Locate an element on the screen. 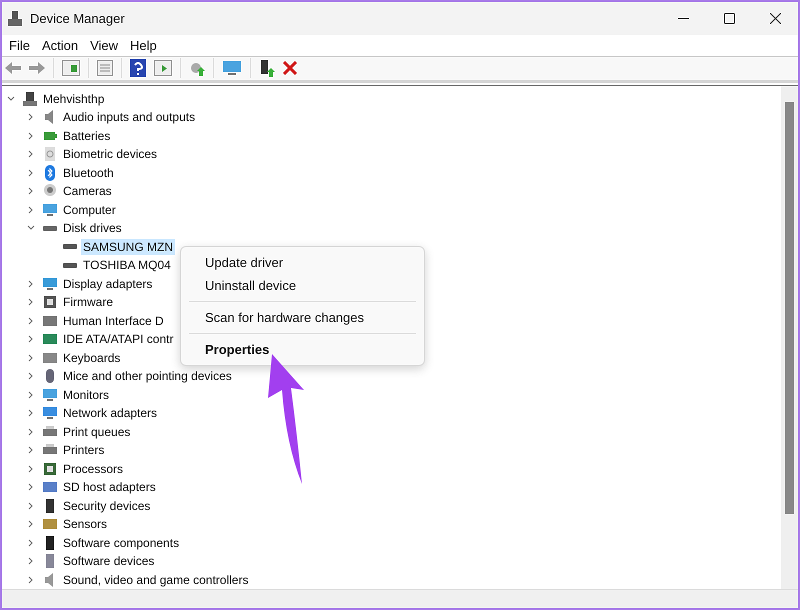  tree-item: TOSHIBA MQ04 is located at coordinates (127, 265).